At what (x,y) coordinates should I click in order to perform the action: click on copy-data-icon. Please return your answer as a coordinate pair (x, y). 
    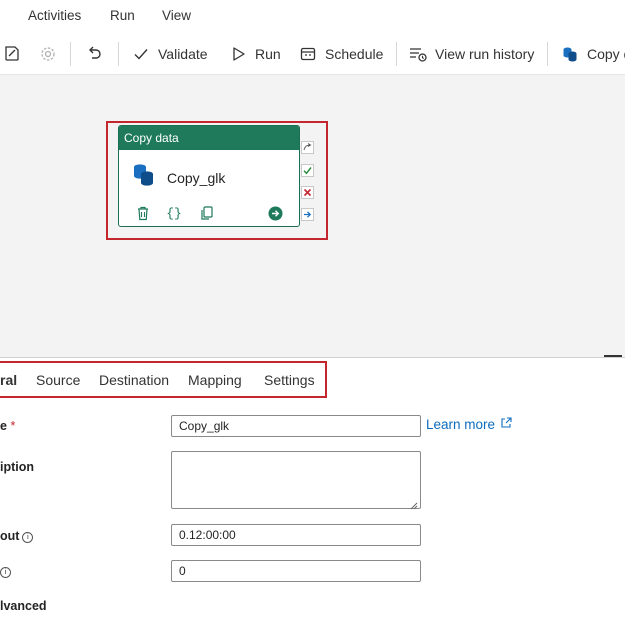
    Looking at the image, I should click on (570, 54).